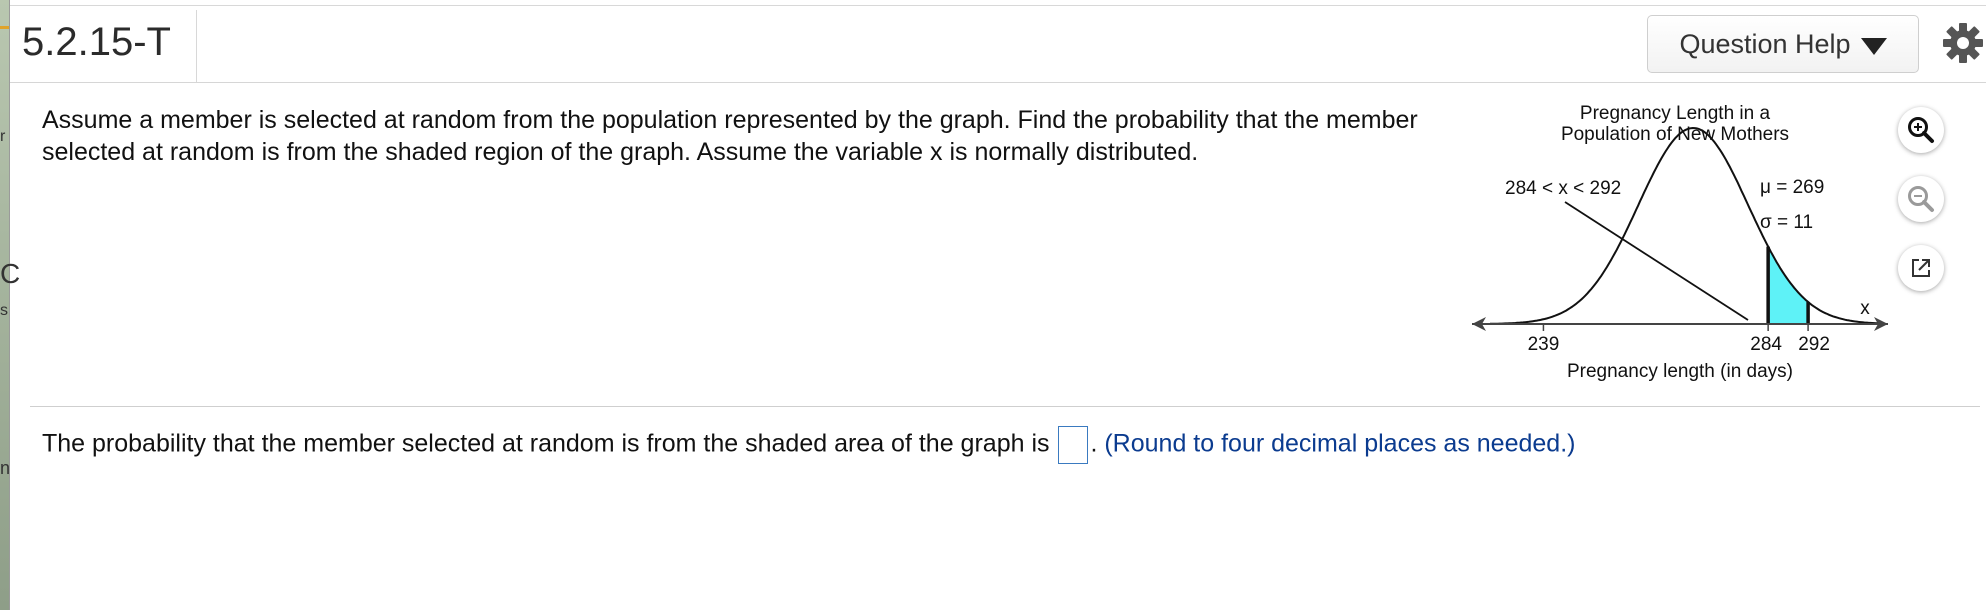 The height and width of the screenshot is (610, 1986). Describe the element at coordinates (1766, 344) in the screenshot. I see `tick-label-284: 284` at that location.